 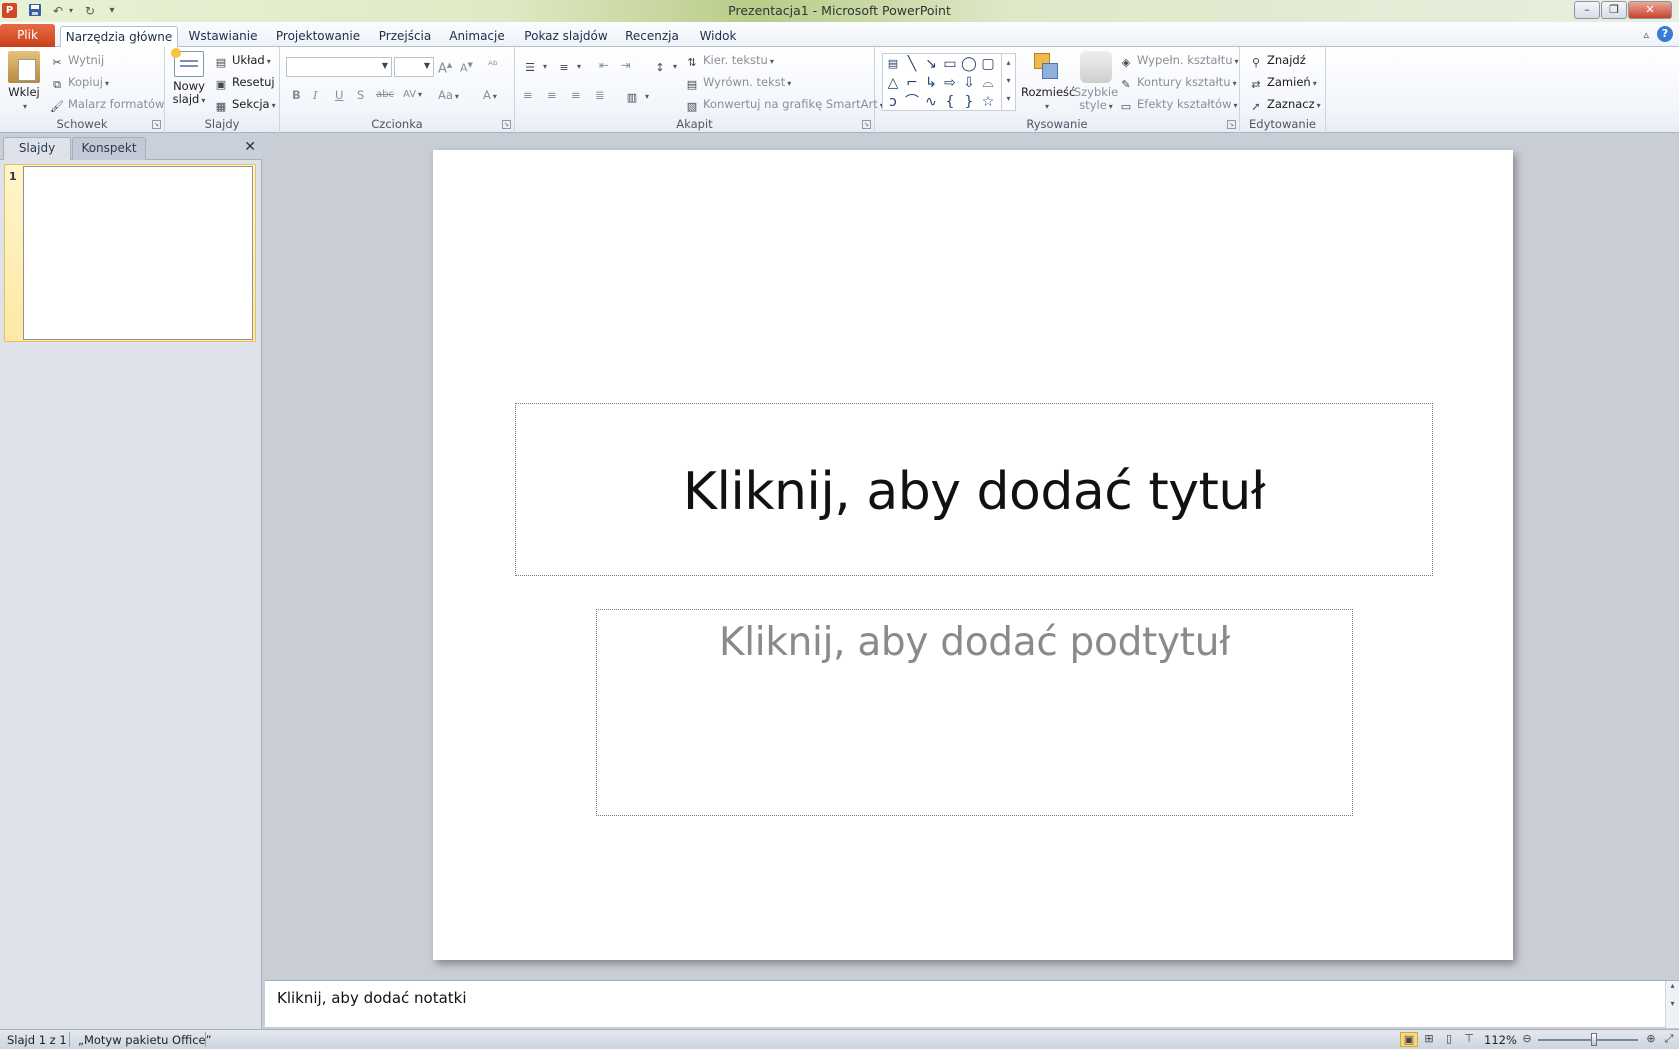 What do you see at coordinates (107, 105) in the screenshot?
I see `format-painter-button: 🖌 Malarz formatów` at bounding box center [107, 105].